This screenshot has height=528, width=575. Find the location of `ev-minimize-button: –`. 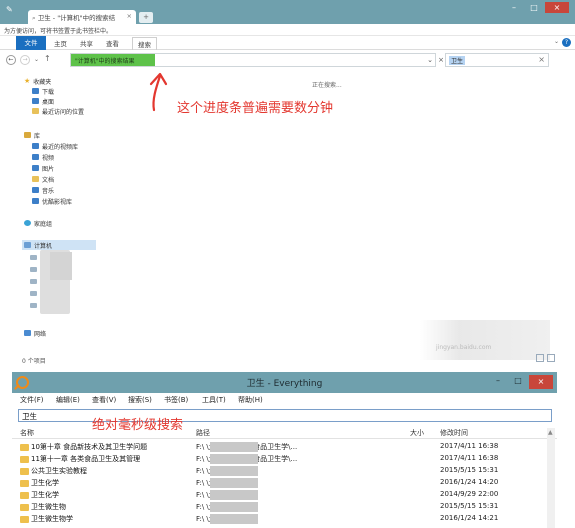

ev-minimize-button: – is located at coordinates (498, 380).